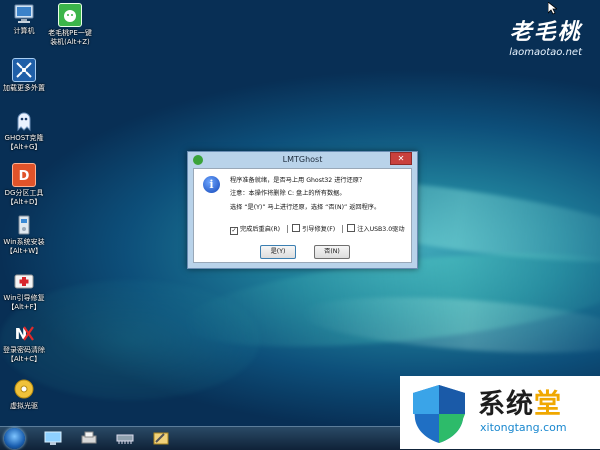 The width and height of the screenshot is (600, 450). I want to click on password-clear-icon: N, so click(24, 333).